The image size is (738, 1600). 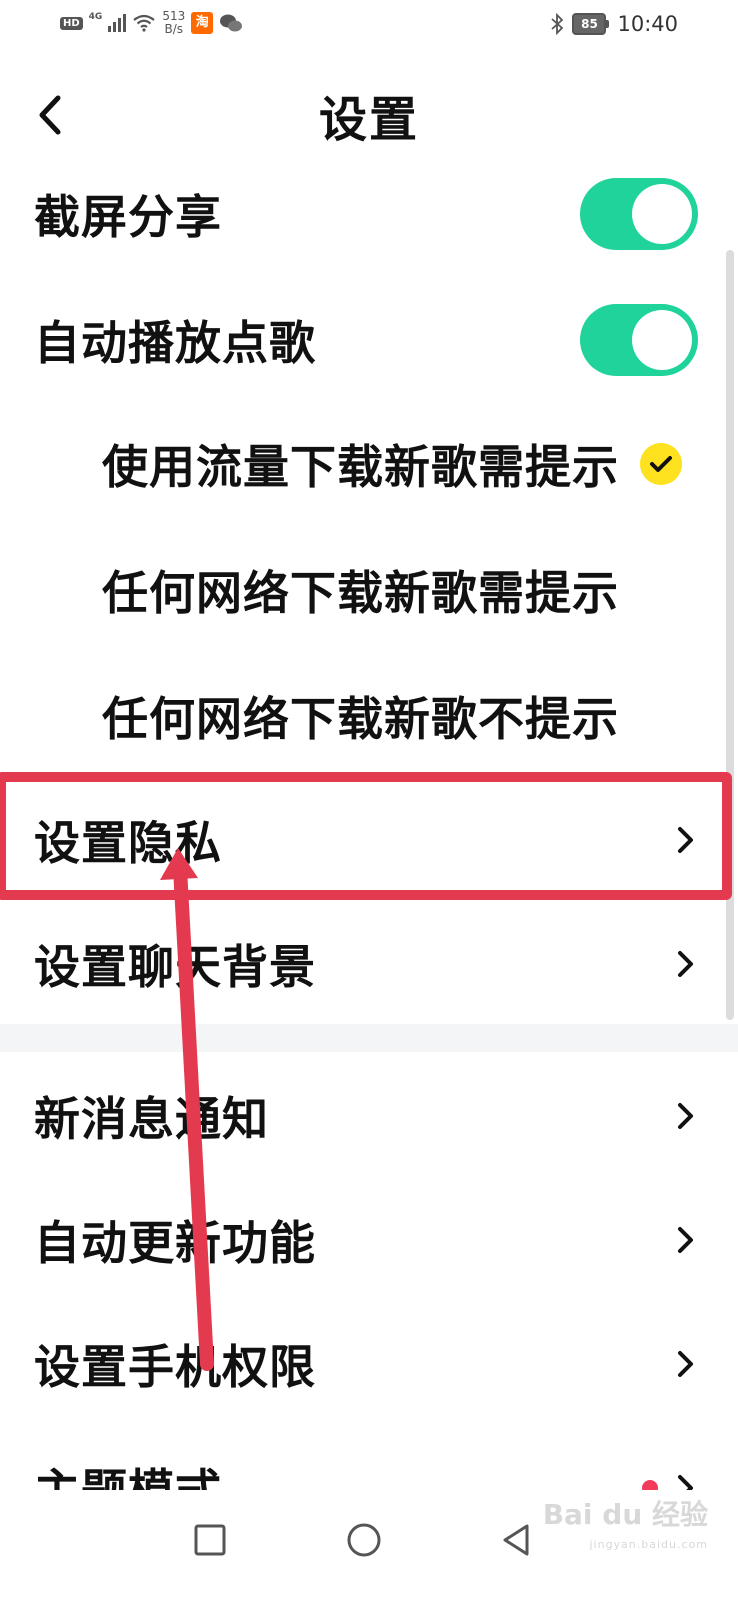 I want to click on signal-icon, so click(x=117, y=23).